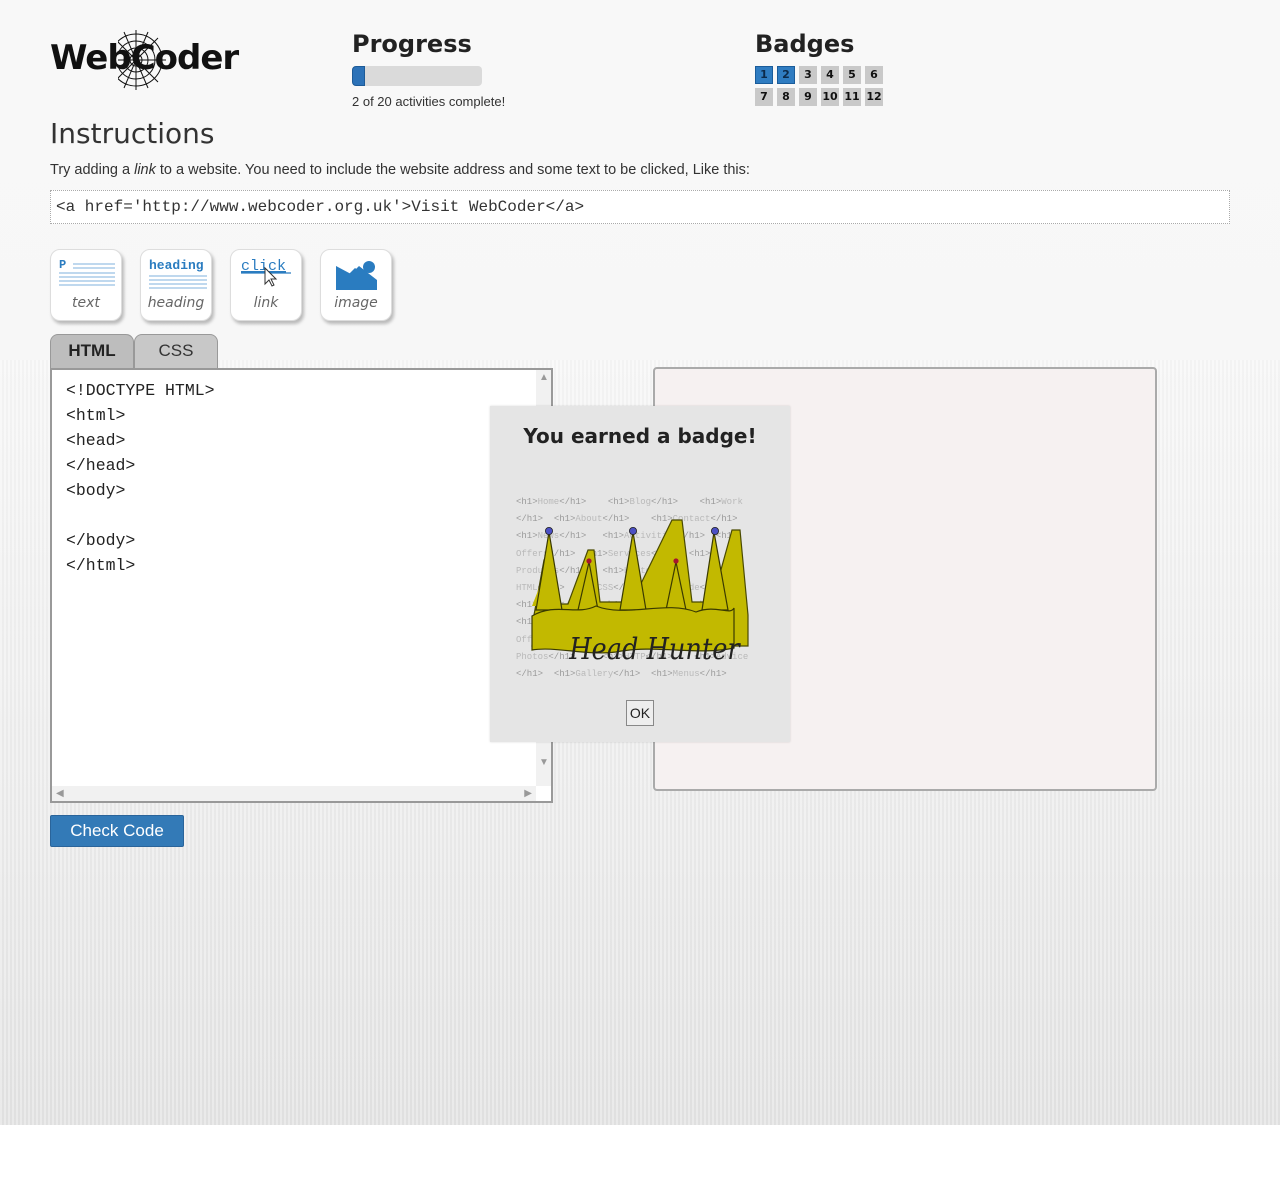 The image size is (1280, 1183). Describe the element at coordinates (62, 265) in the screenshot. I see `paragraph-icon-text: P` at that location.